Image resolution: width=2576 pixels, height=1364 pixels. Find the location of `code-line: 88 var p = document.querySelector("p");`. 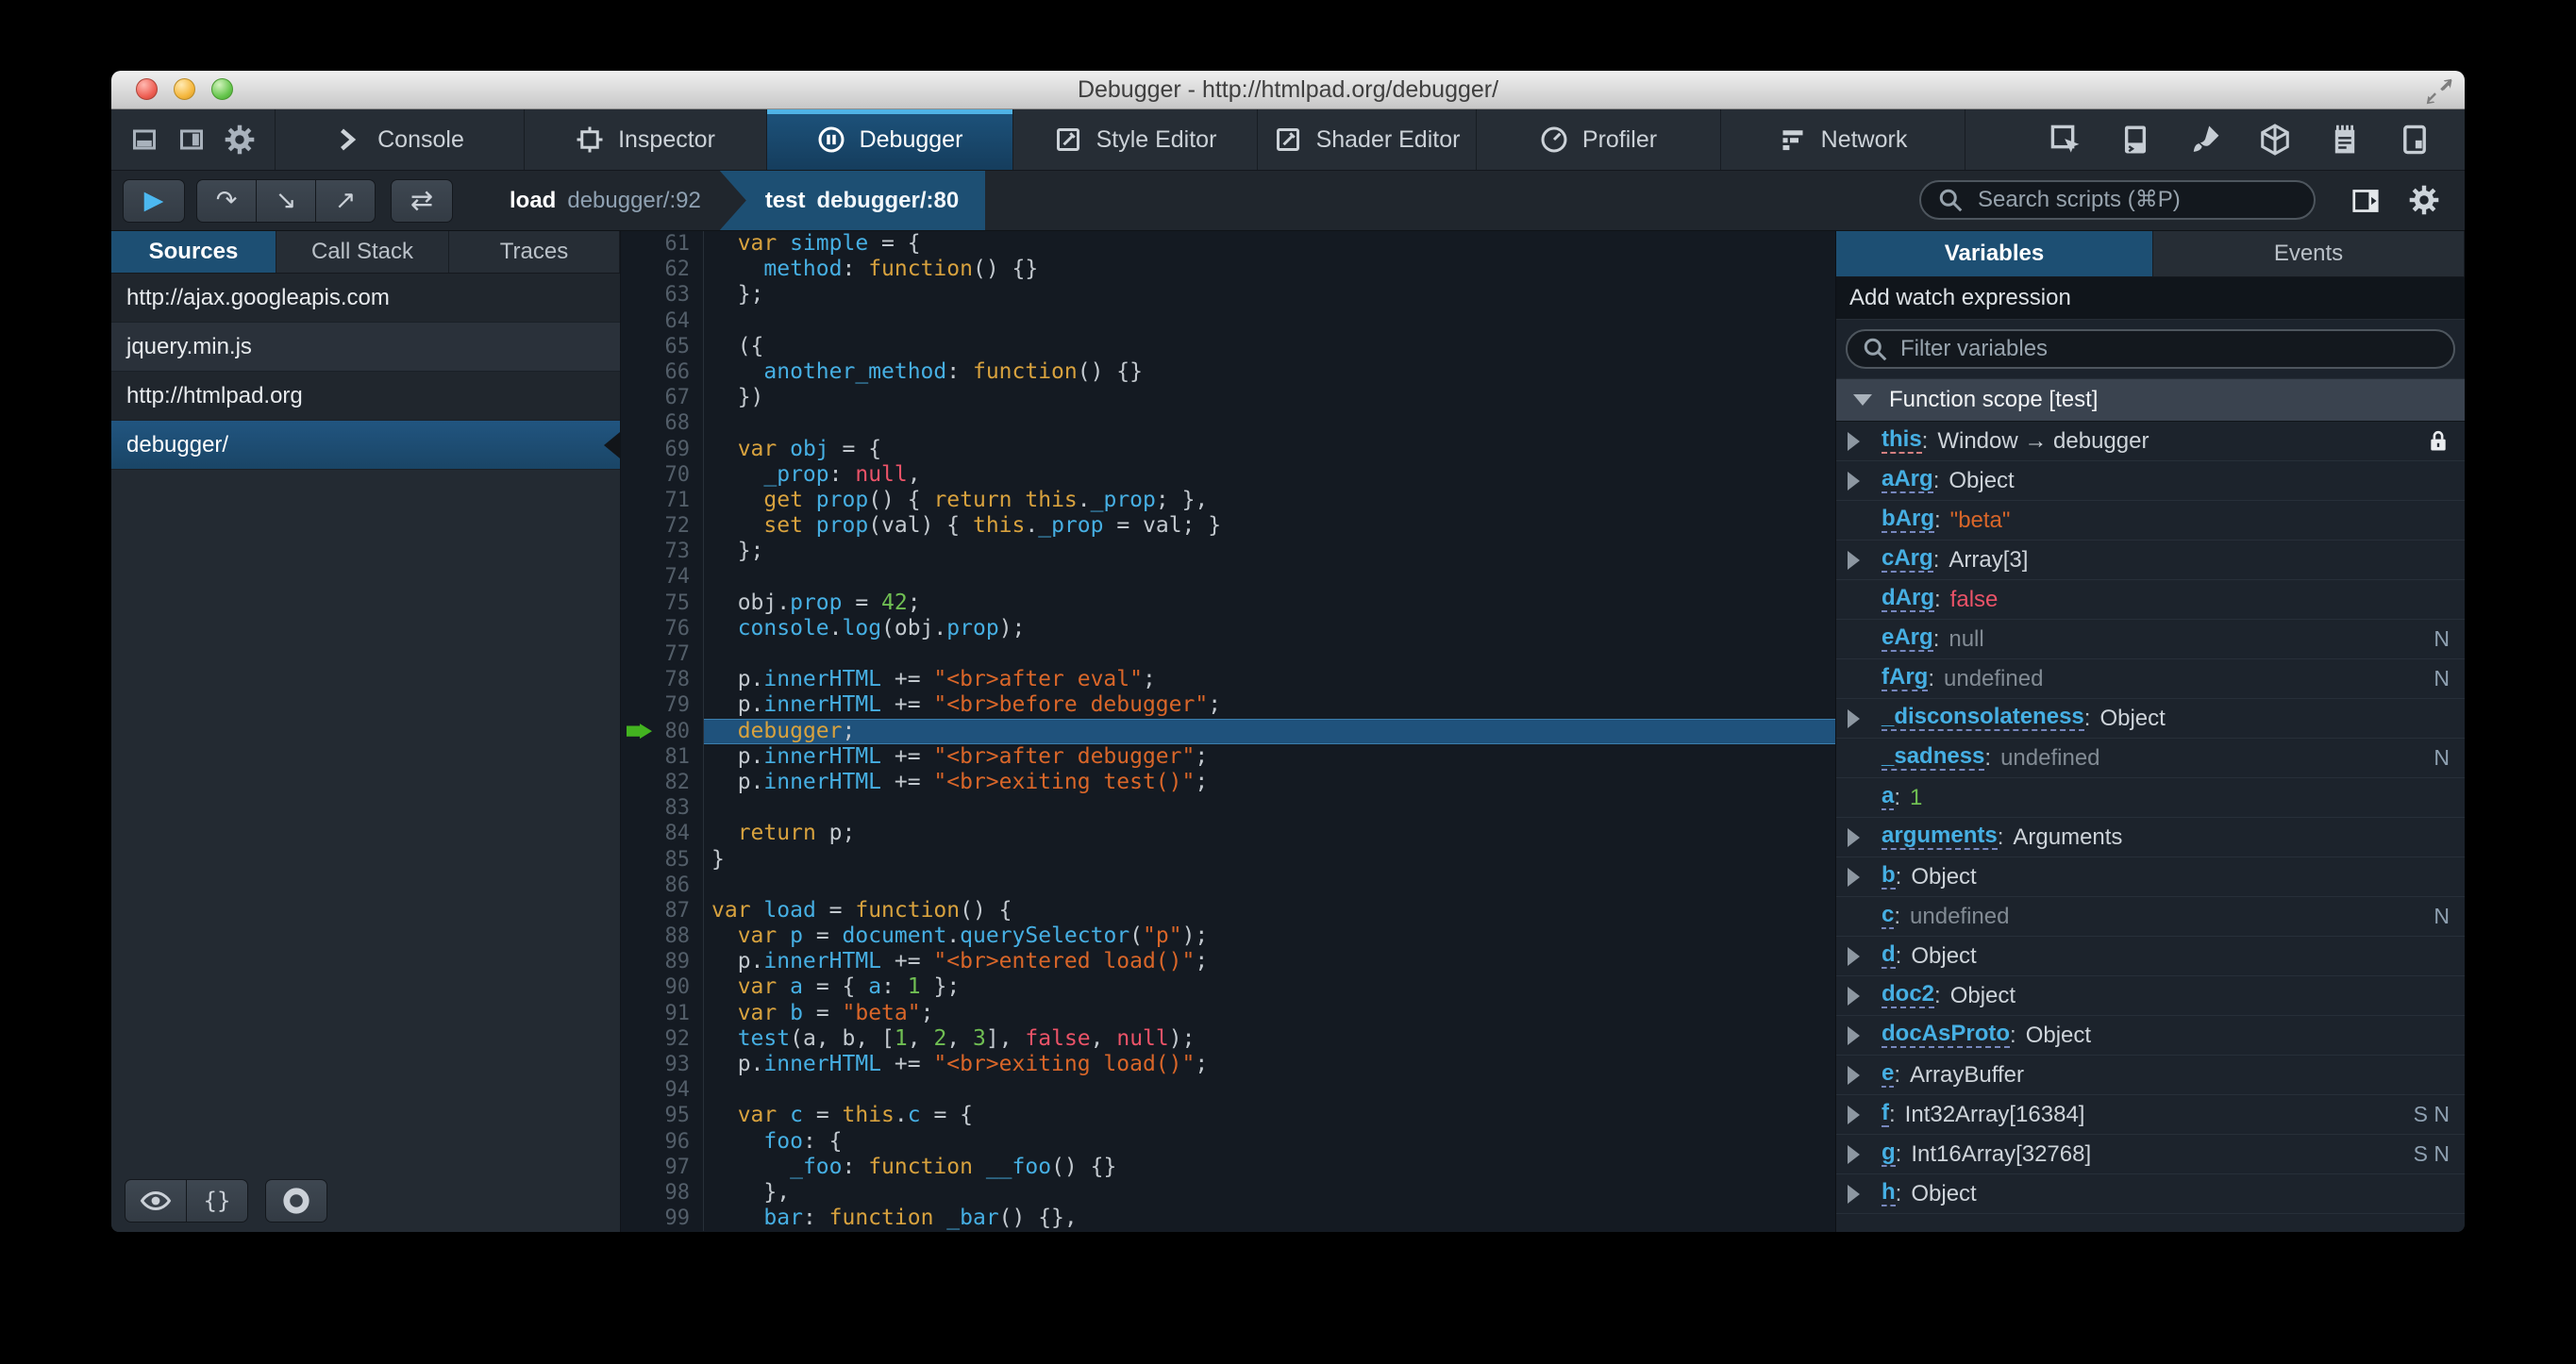

code-line: 88 var p = document.querySelector("p"); is located at coordinates (1228, 936).